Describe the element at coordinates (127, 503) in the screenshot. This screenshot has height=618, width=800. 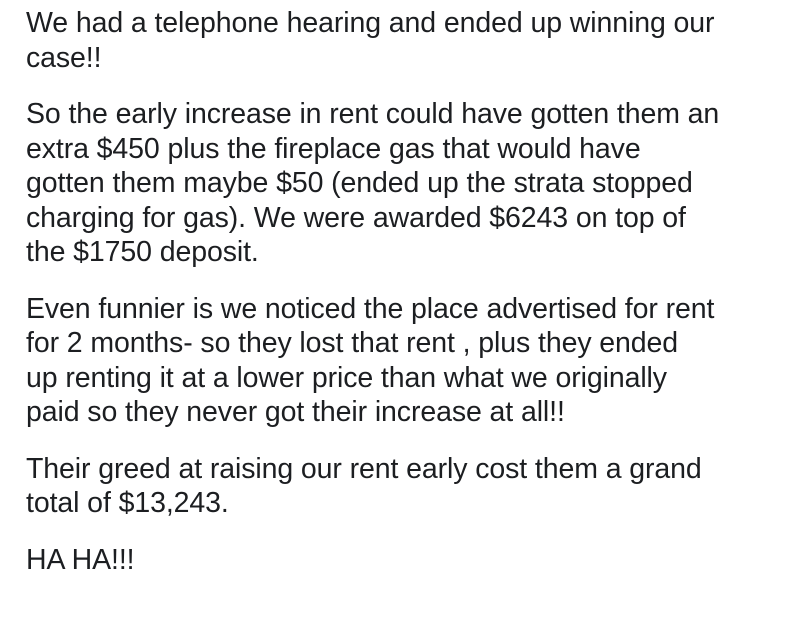
I see `text-line: total of $13,243.` at that location.